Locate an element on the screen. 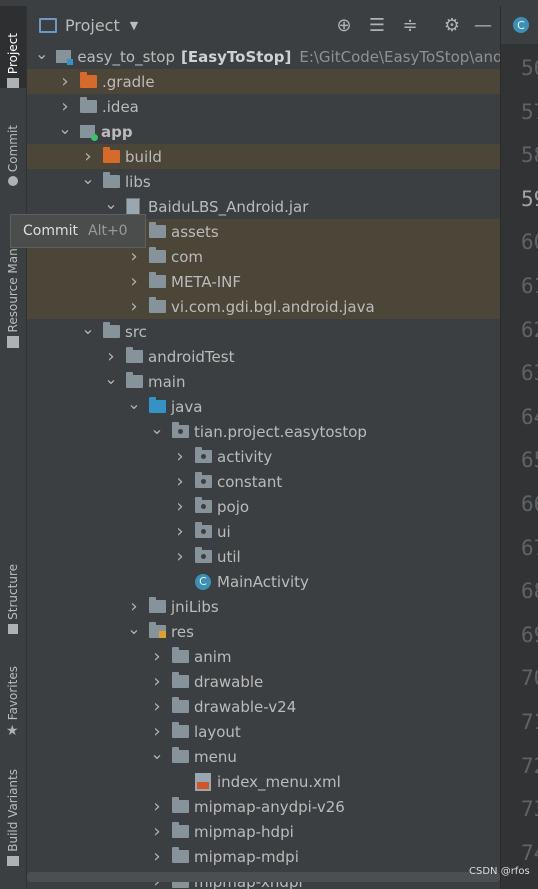  line-number: 71 is located at coordinates (529, 722).